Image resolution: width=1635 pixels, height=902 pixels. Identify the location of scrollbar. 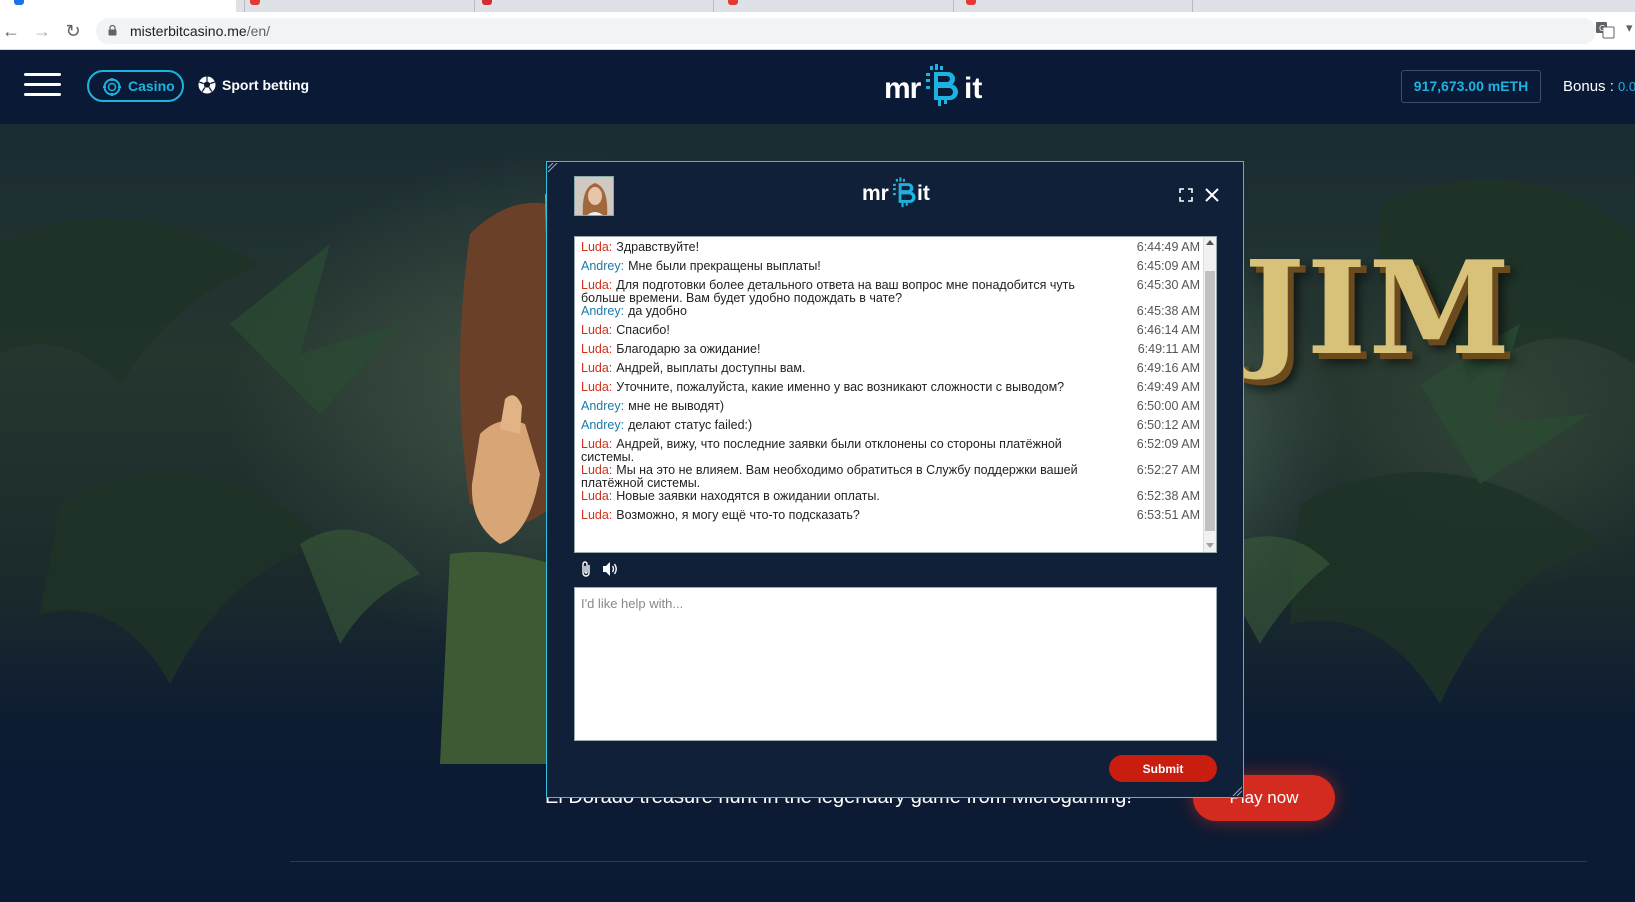
(1209, 394).